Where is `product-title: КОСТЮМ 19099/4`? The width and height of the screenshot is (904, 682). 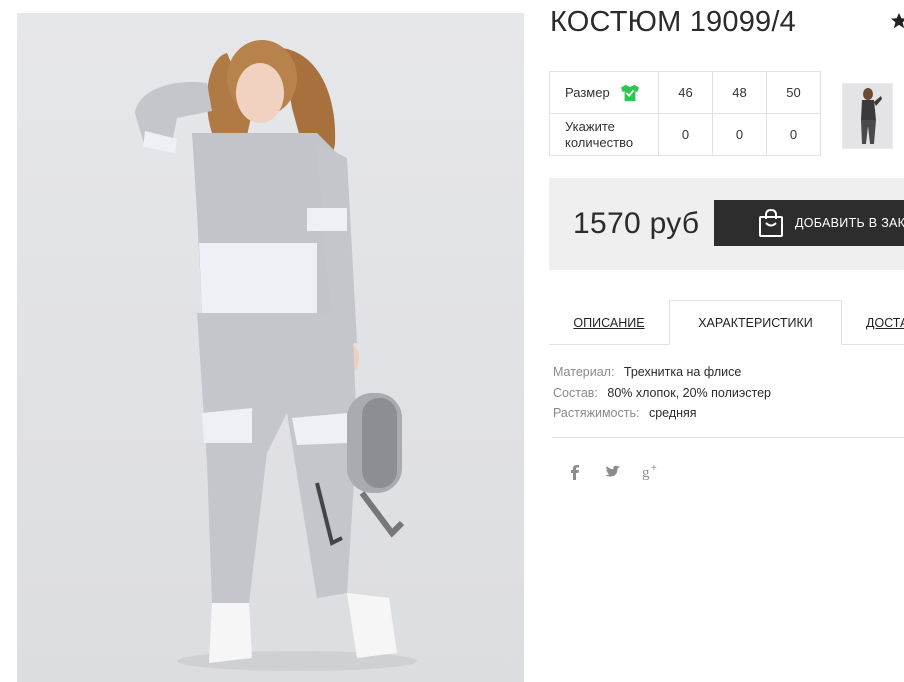 product-title: КОСТЮМ 19099/4 is located at coordinates (673, 22).